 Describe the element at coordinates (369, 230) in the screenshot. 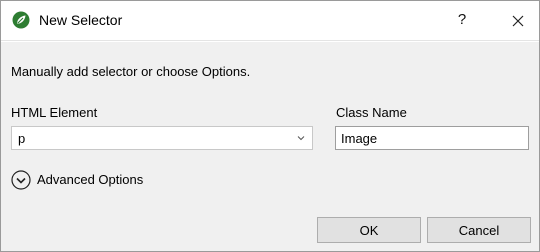

I see `ok-button: OK` at that location.